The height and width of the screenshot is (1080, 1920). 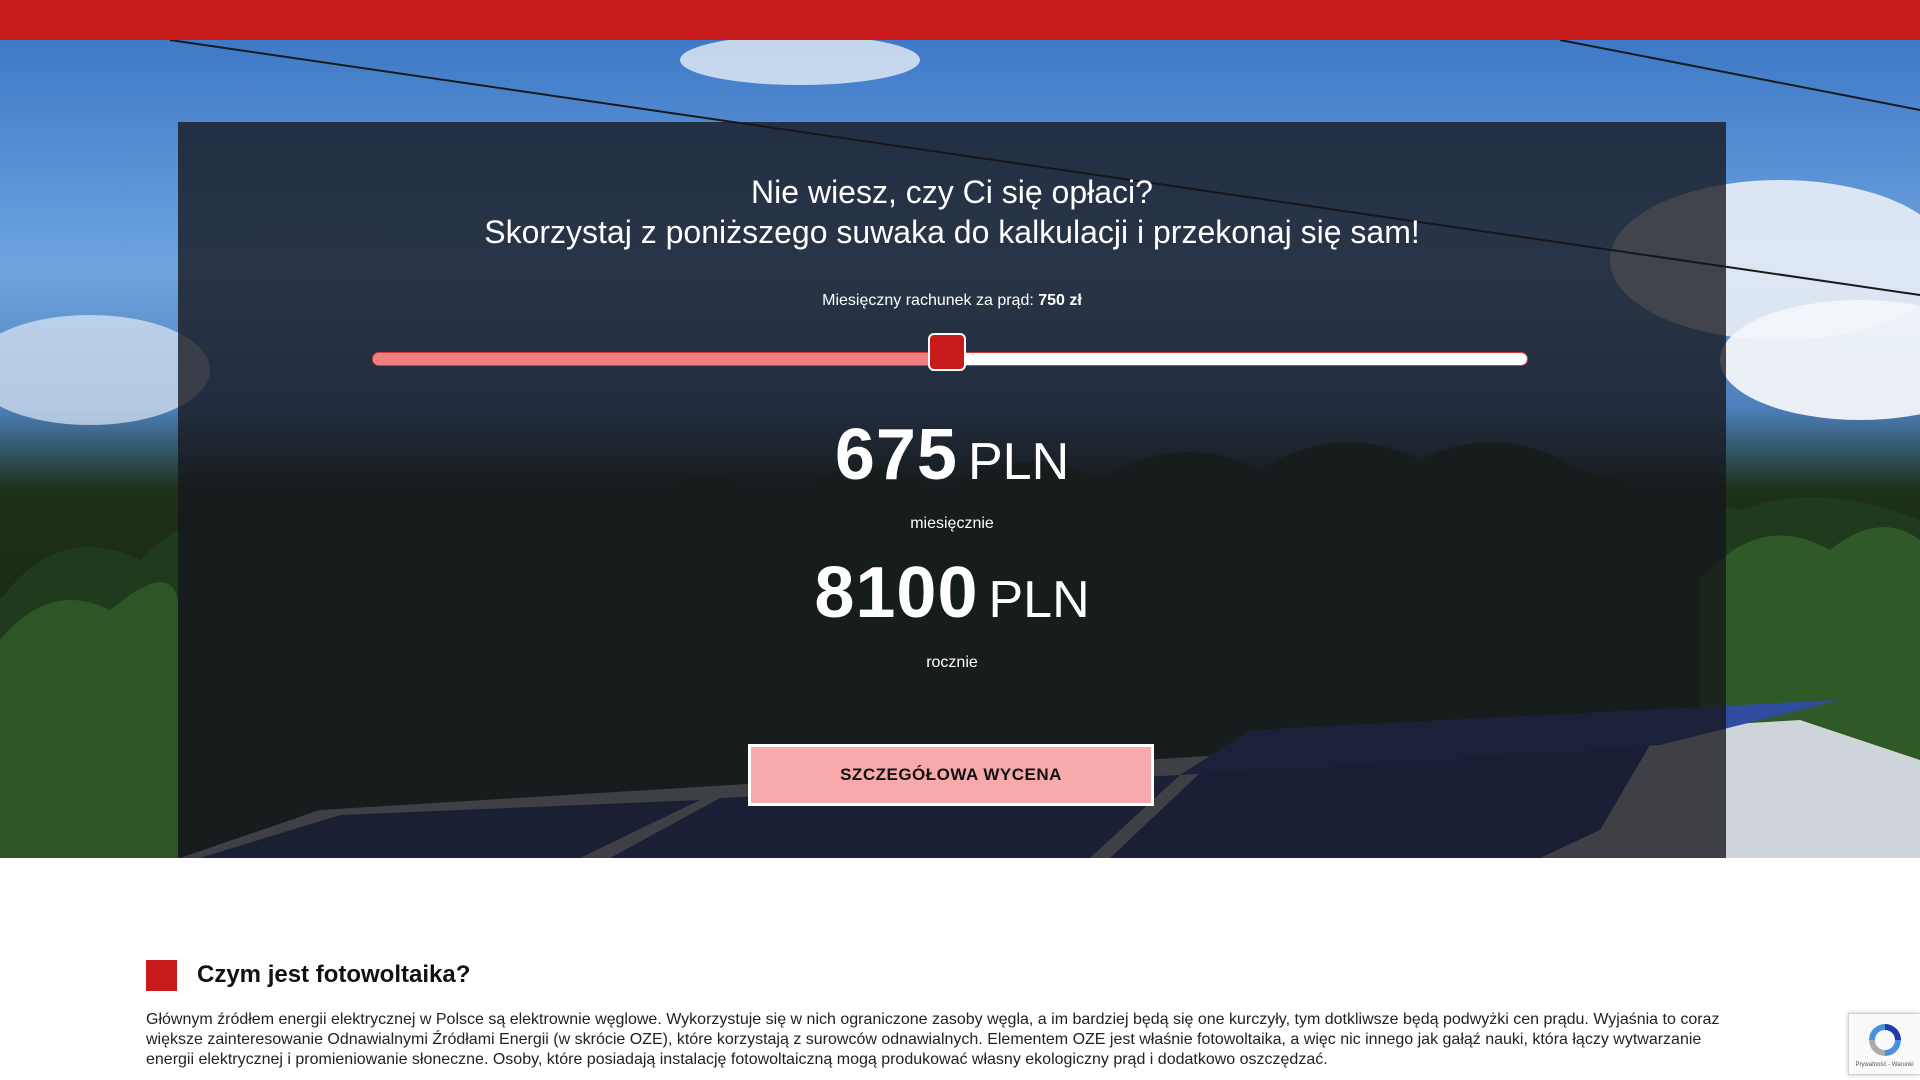 I want to click on monthly-label: miesięcznie, so click(x=952, y=523).